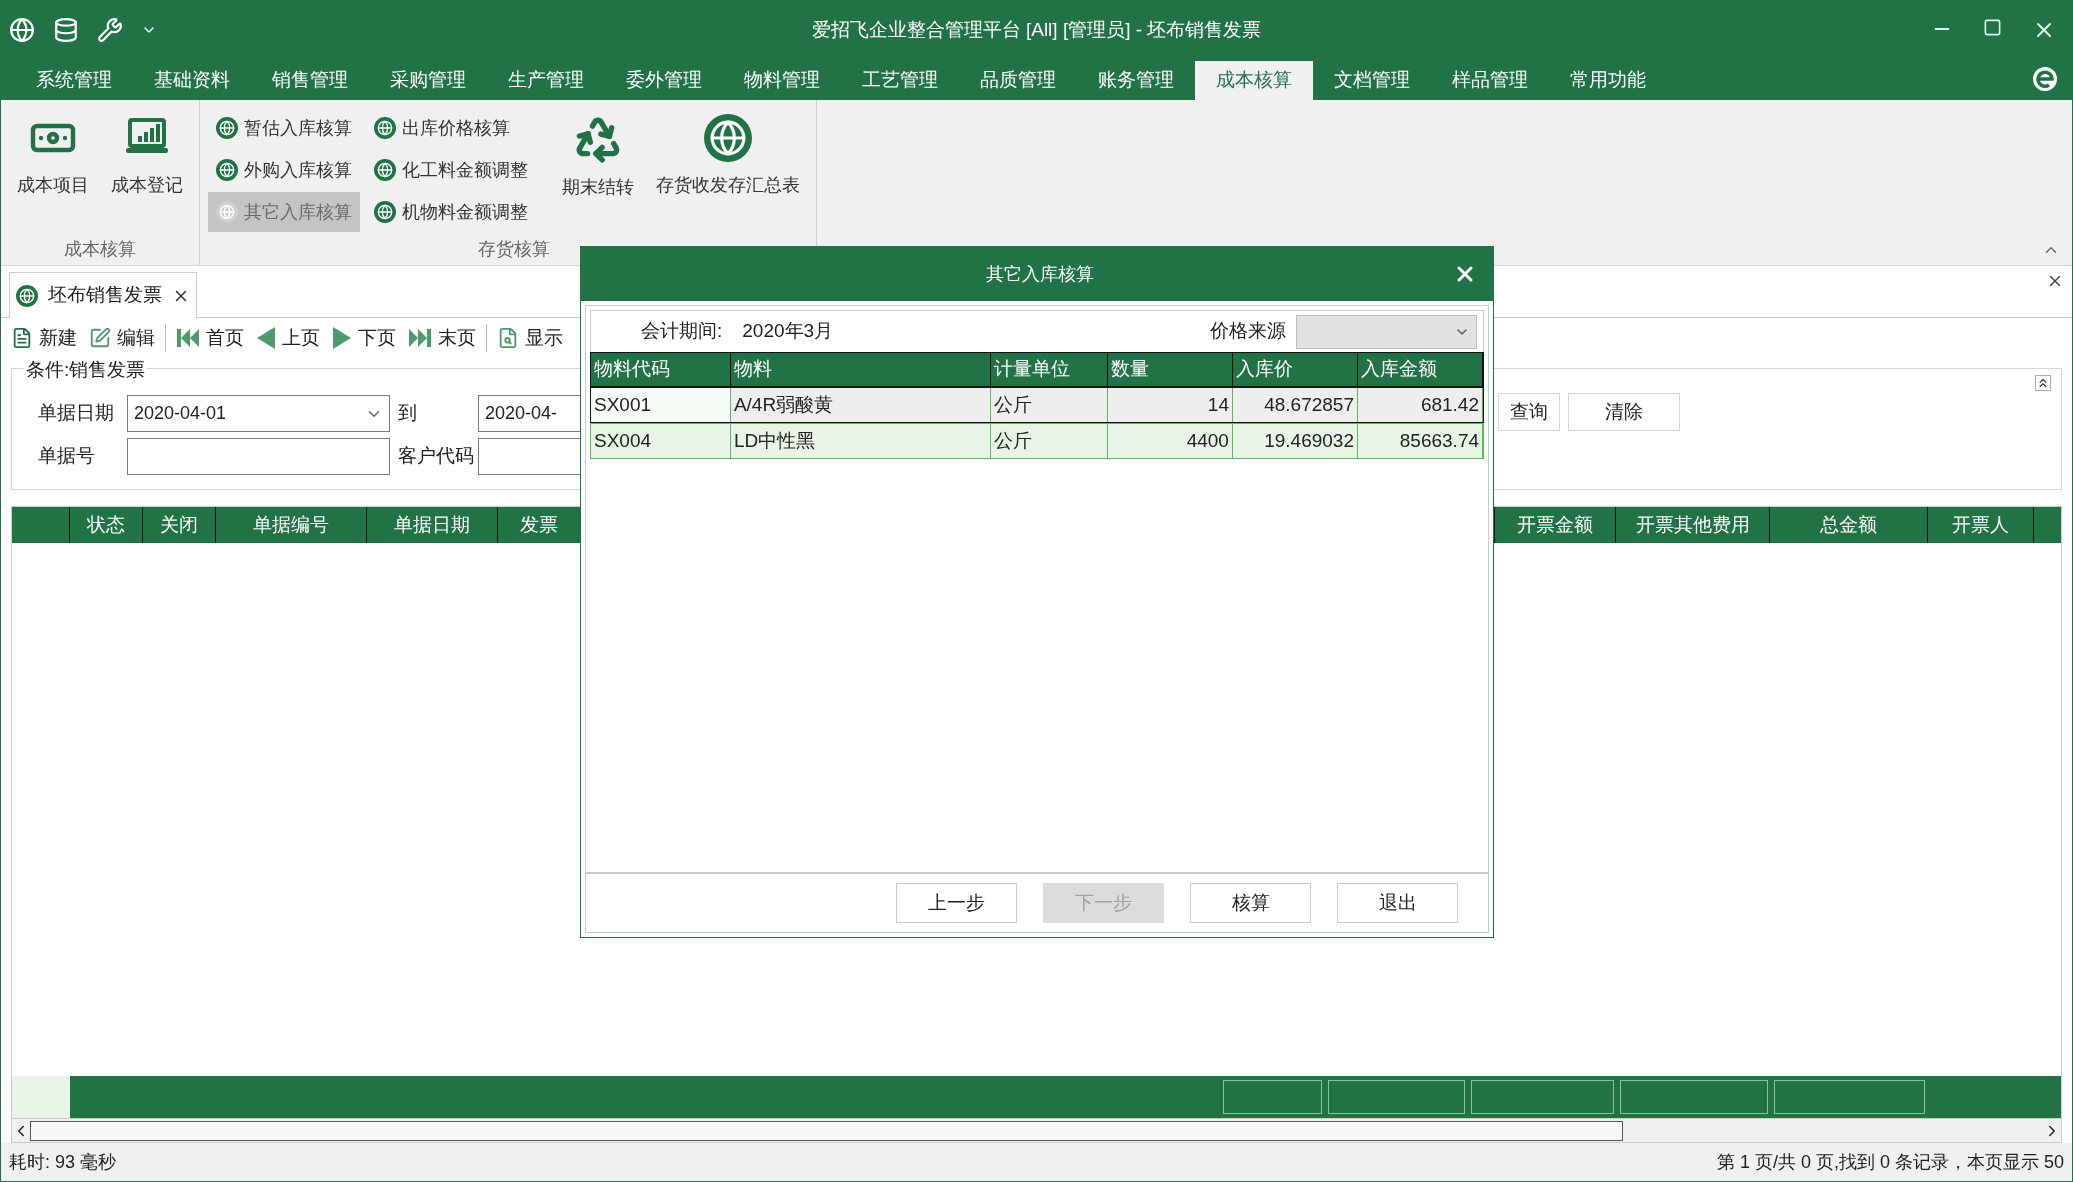 This screenshot has height=1182, width=2073. I want to click on table-cell: 85663.74, so click(1420, 441).